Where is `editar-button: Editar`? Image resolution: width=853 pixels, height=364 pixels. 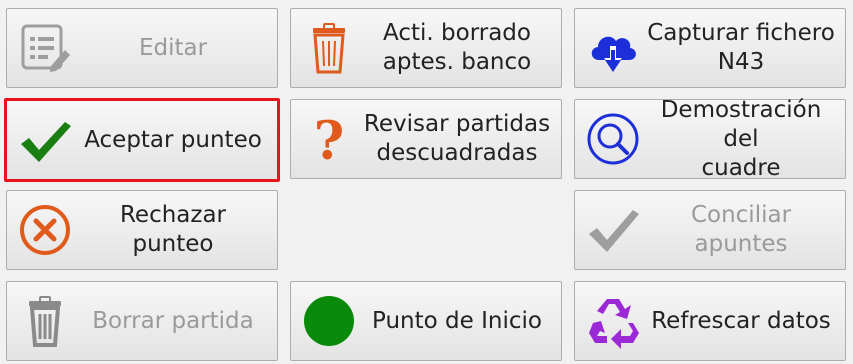
editar-button: Editar is located at coordinates (142, 48).